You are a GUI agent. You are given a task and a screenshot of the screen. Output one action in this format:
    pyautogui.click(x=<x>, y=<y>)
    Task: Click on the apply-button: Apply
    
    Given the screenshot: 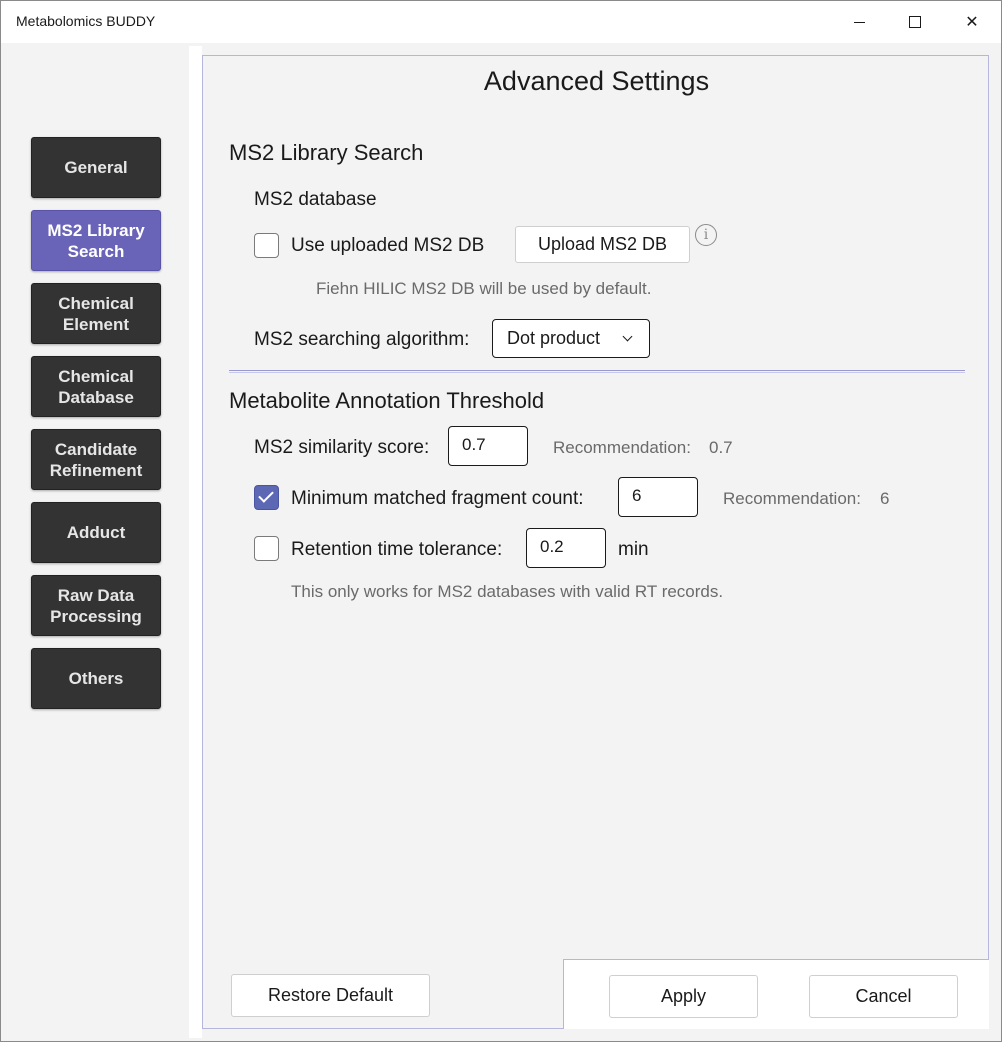 What is the action you would take?
    pyautogui.click(x=683, y=996)
    